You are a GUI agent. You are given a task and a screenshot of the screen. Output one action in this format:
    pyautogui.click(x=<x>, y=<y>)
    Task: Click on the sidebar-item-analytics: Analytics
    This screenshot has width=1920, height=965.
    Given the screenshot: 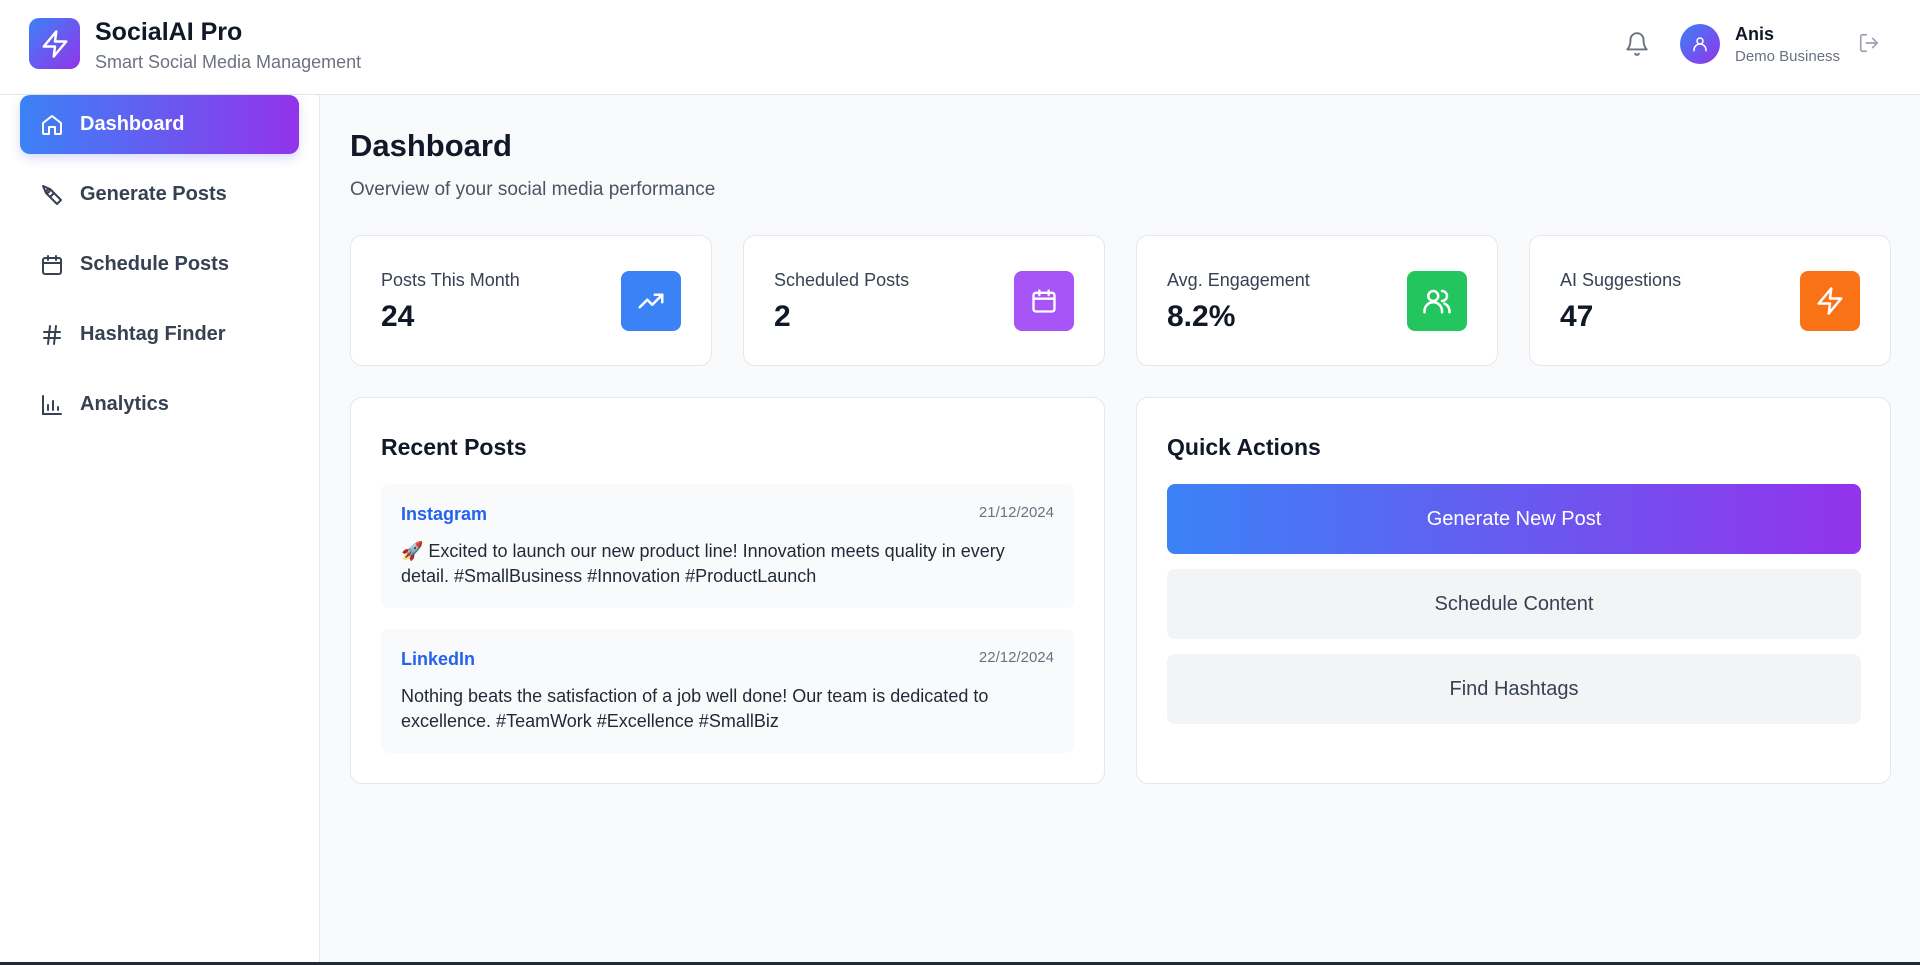 What is the action you would take?
    pyautogui.click(x=159, y=404)
    